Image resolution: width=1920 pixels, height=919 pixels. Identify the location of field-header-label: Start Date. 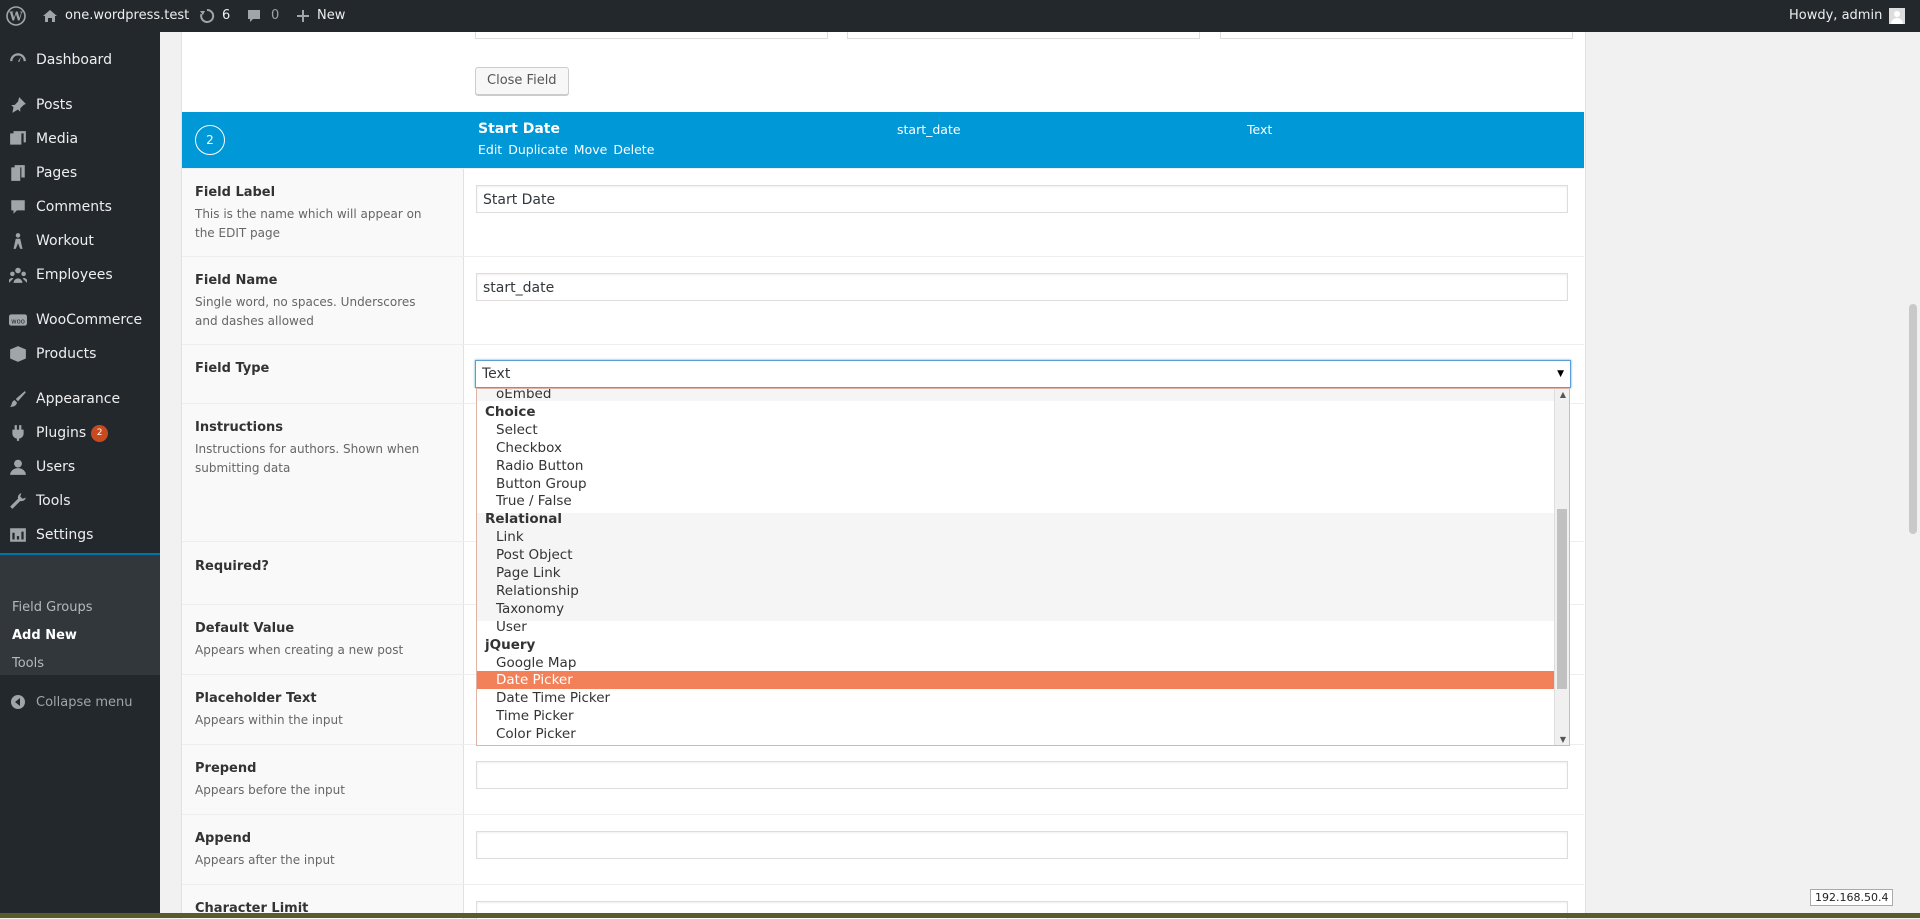
(519, 129).